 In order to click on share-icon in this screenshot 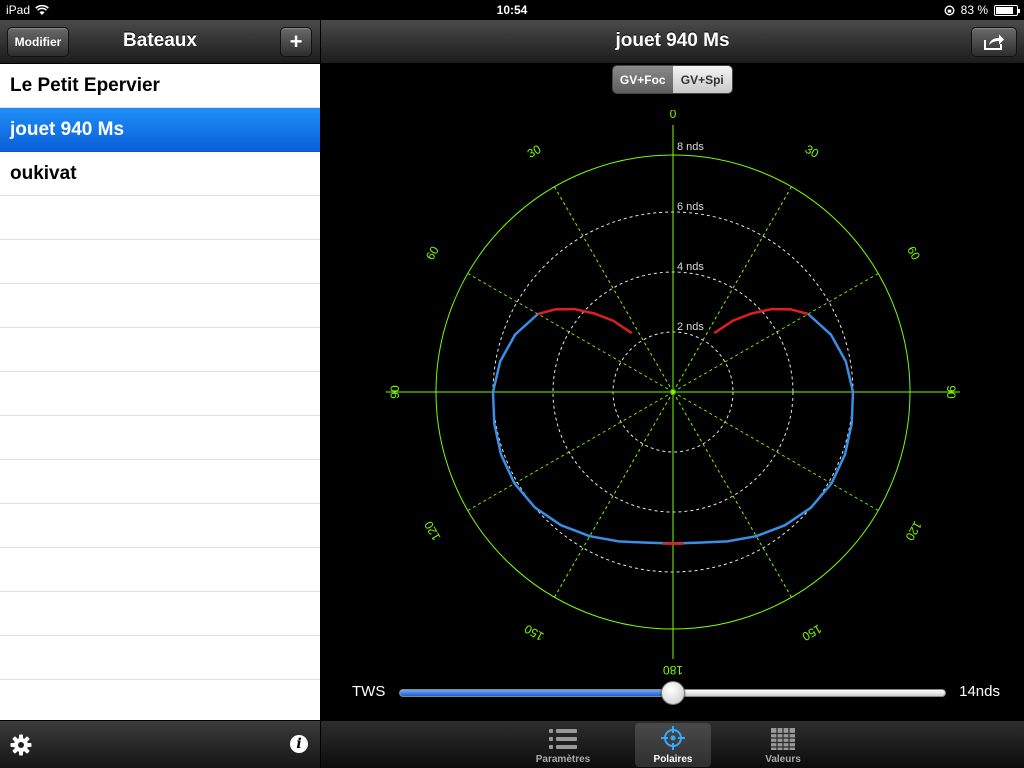, I will do `click(994, 42)`.